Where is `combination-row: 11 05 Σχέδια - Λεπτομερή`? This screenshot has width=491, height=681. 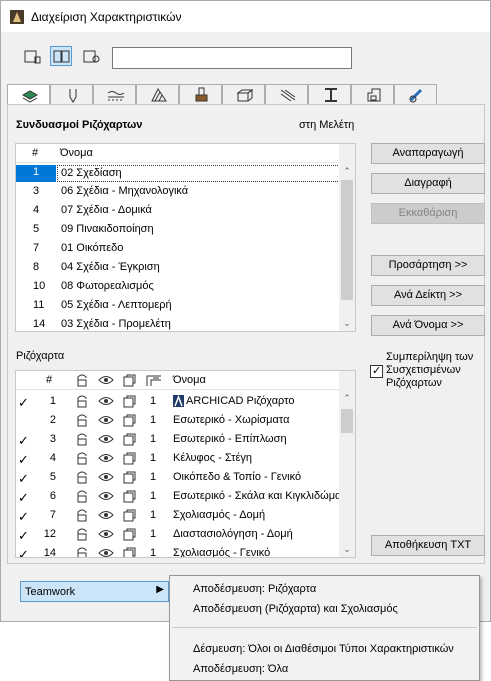
combination-row: 11 05 Σχέδια - Λεπτομερή is located at coordinates (177, 306).